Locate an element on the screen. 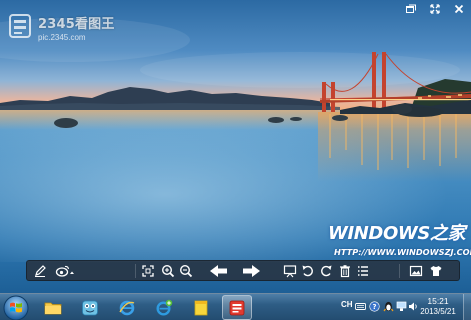 The height and width of the screenshot is (320, 471). taskbar-ie-plus is located at coordinates (164, 307).